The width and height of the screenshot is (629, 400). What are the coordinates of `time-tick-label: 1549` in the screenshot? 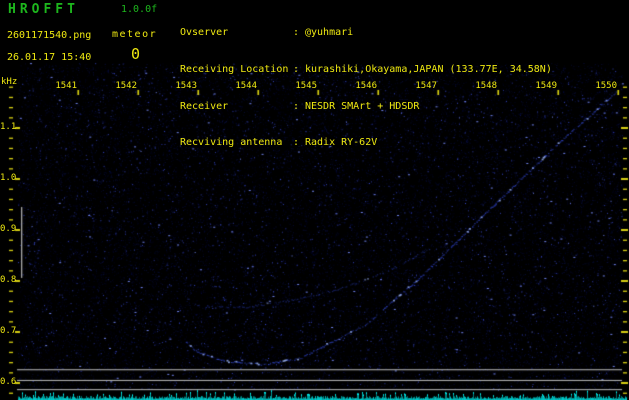 It's located at (546, 86).